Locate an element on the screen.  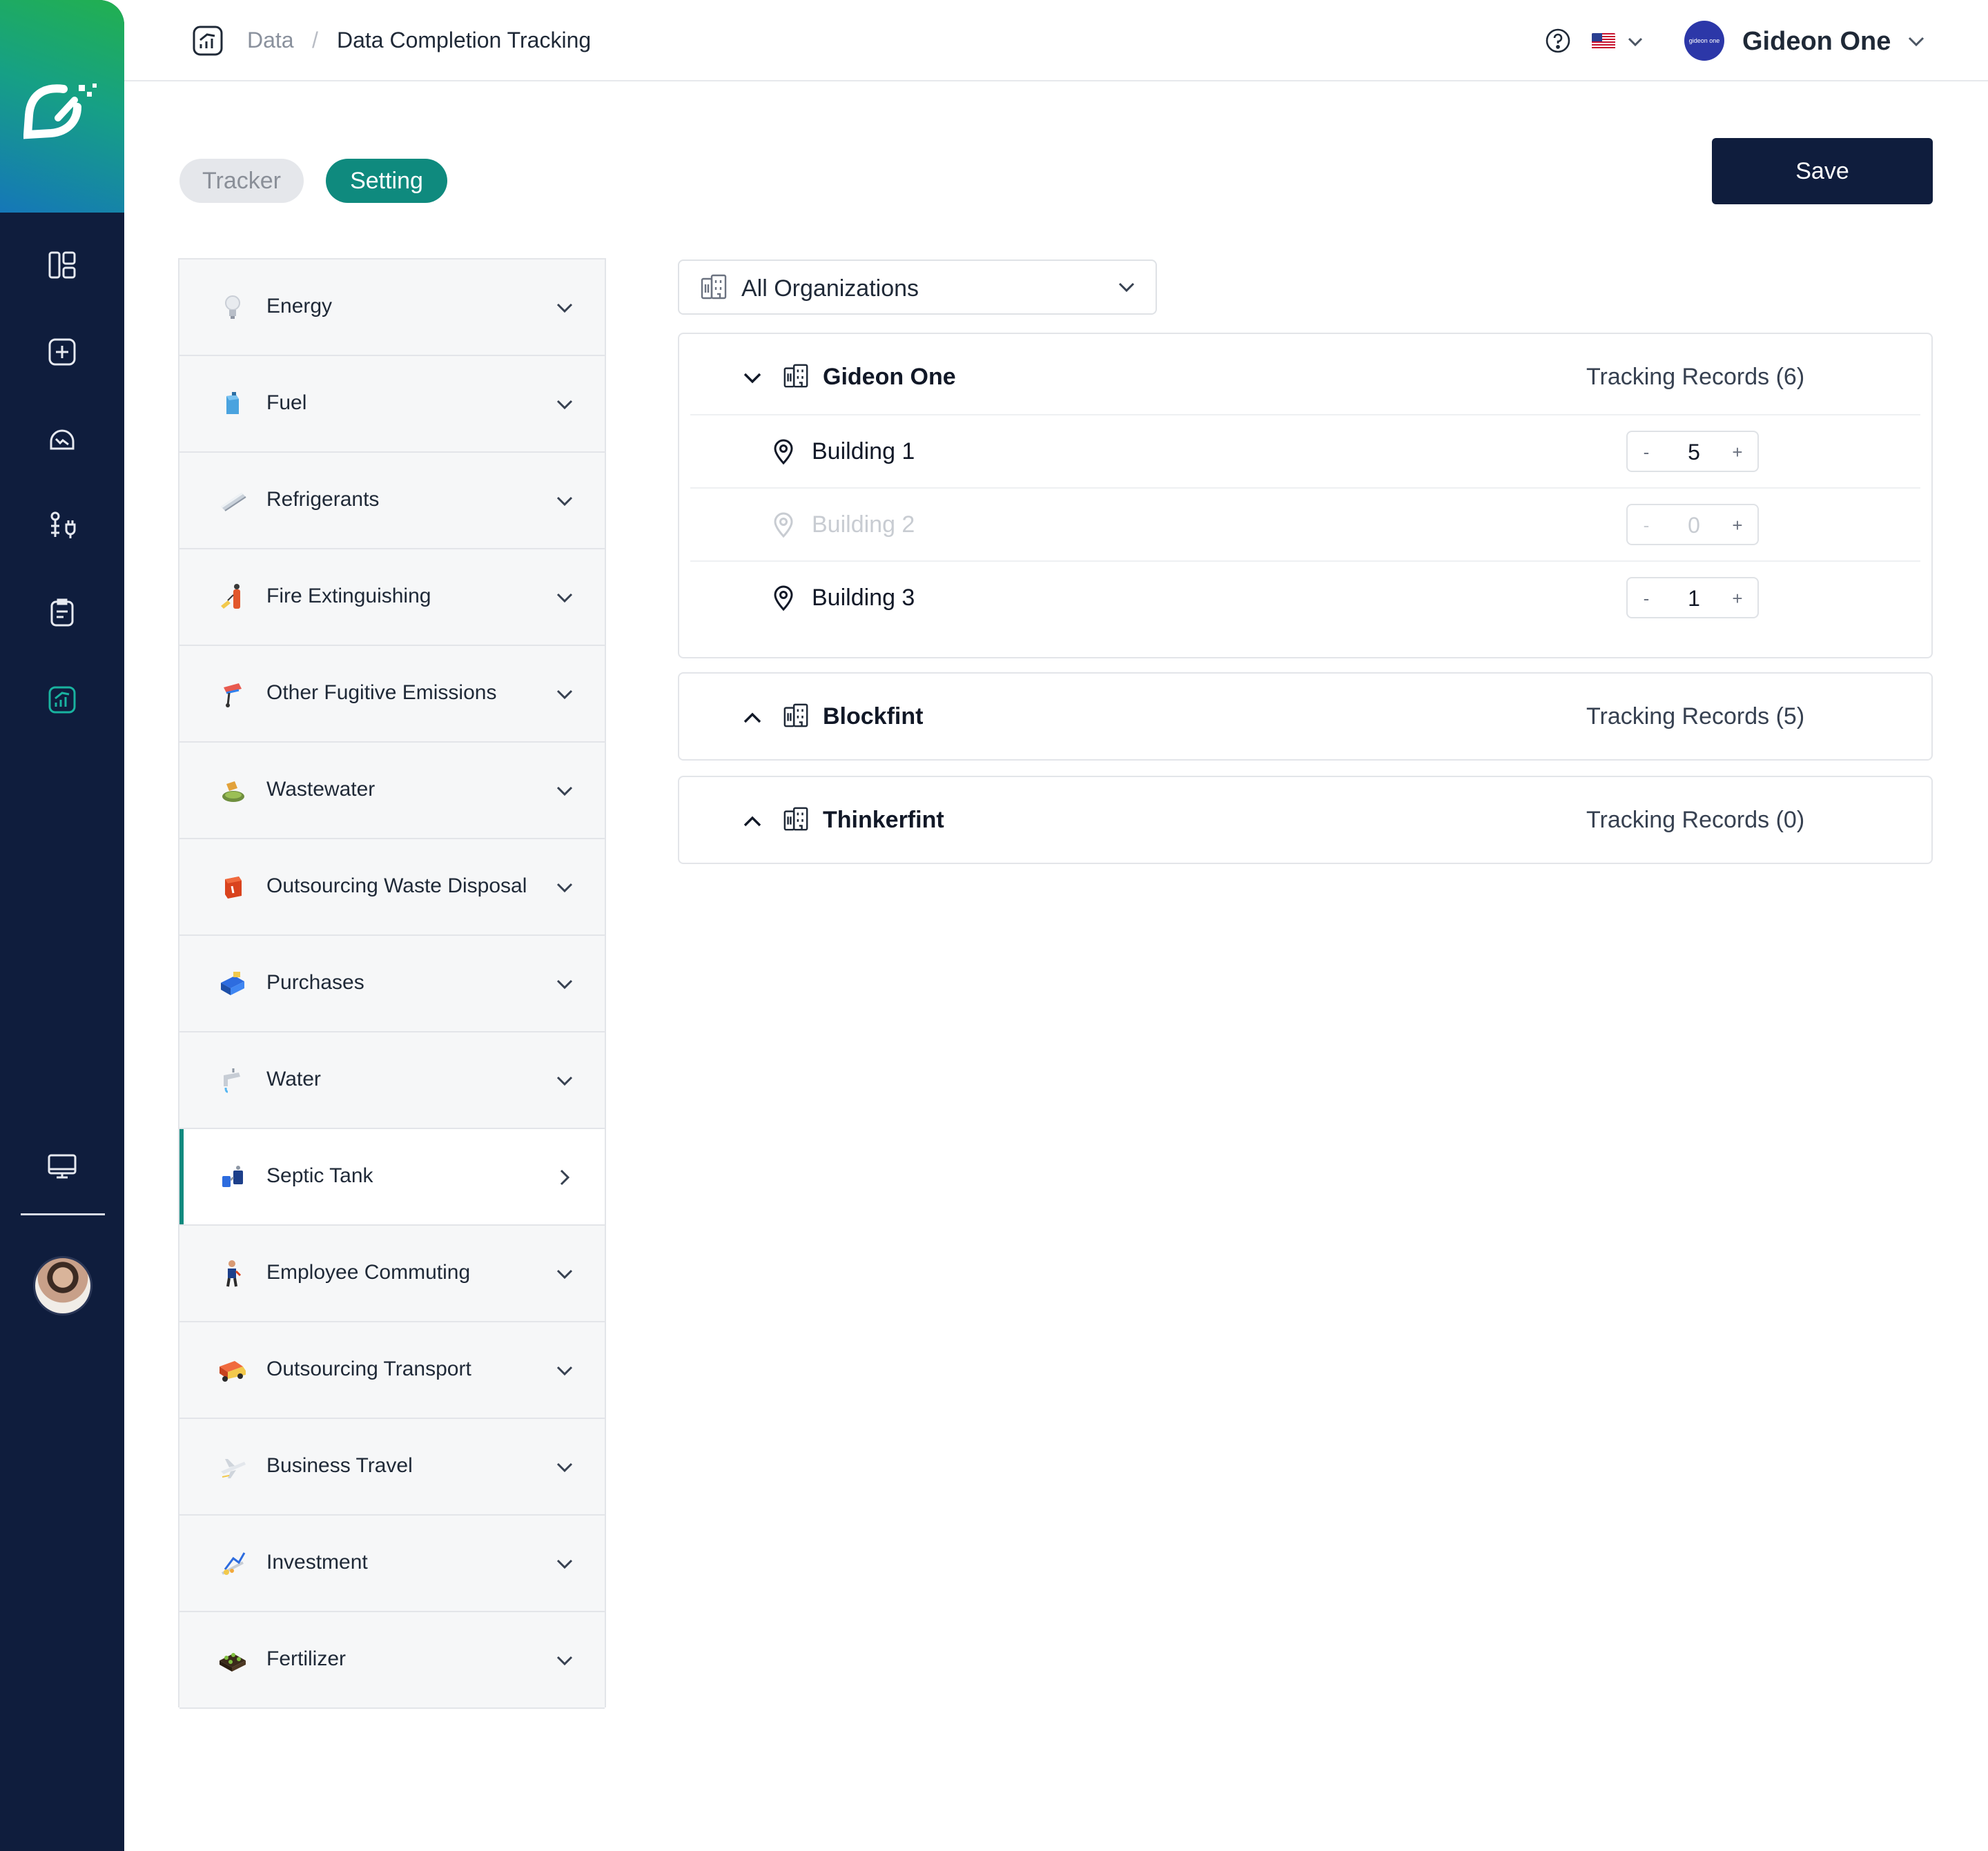
tab-tracker: Tracker is located at coordinates (241, 181).